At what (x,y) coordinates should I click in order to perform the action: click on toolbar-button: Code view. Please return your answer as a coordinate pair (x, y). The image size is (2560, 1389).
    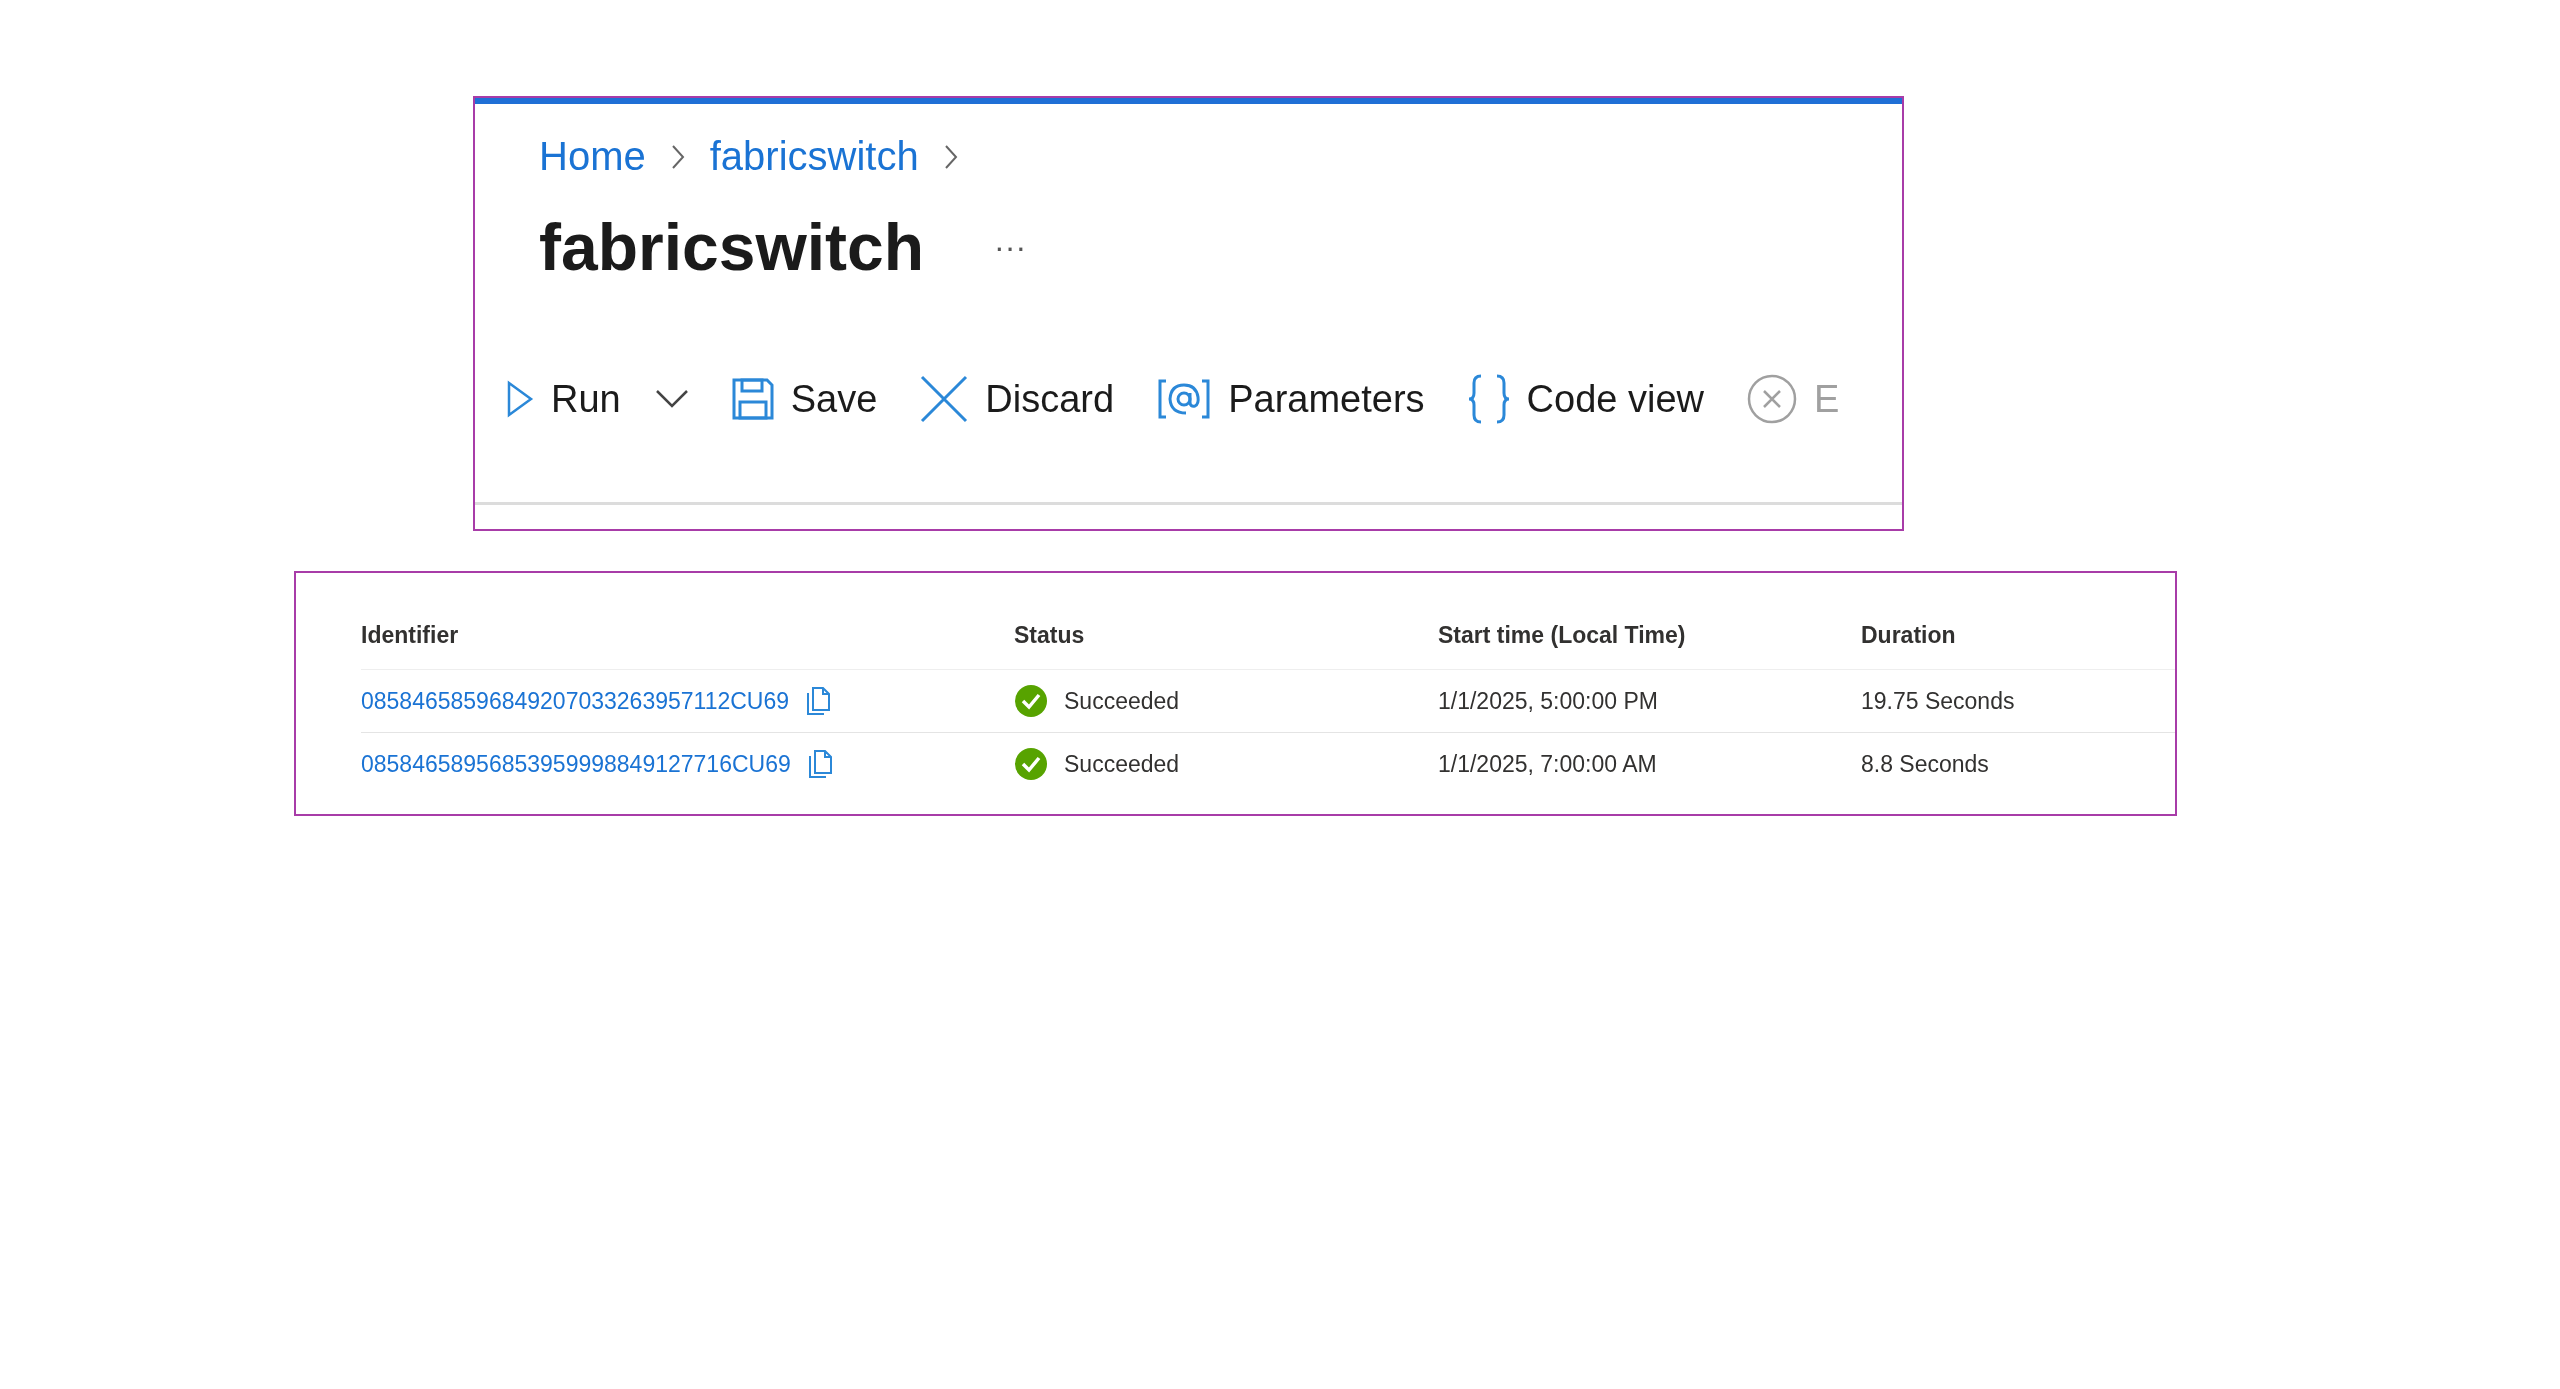
    Looking at the image, I should click on (1585, 399).